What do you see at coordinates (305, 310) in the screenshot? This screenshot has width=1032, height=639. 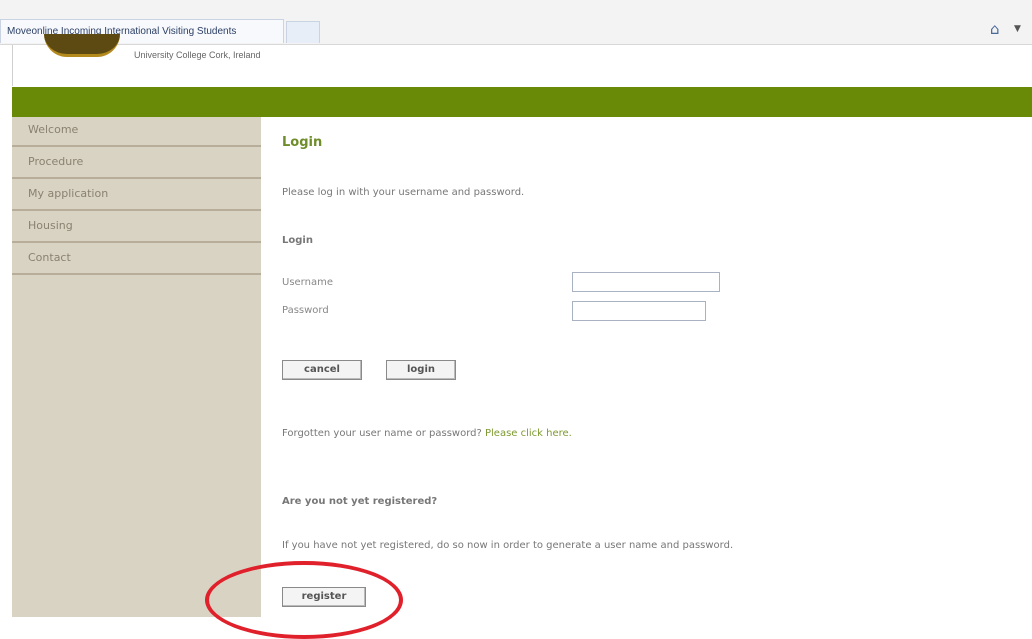 I see `password-label: Password` at bounding box center [305, 310].